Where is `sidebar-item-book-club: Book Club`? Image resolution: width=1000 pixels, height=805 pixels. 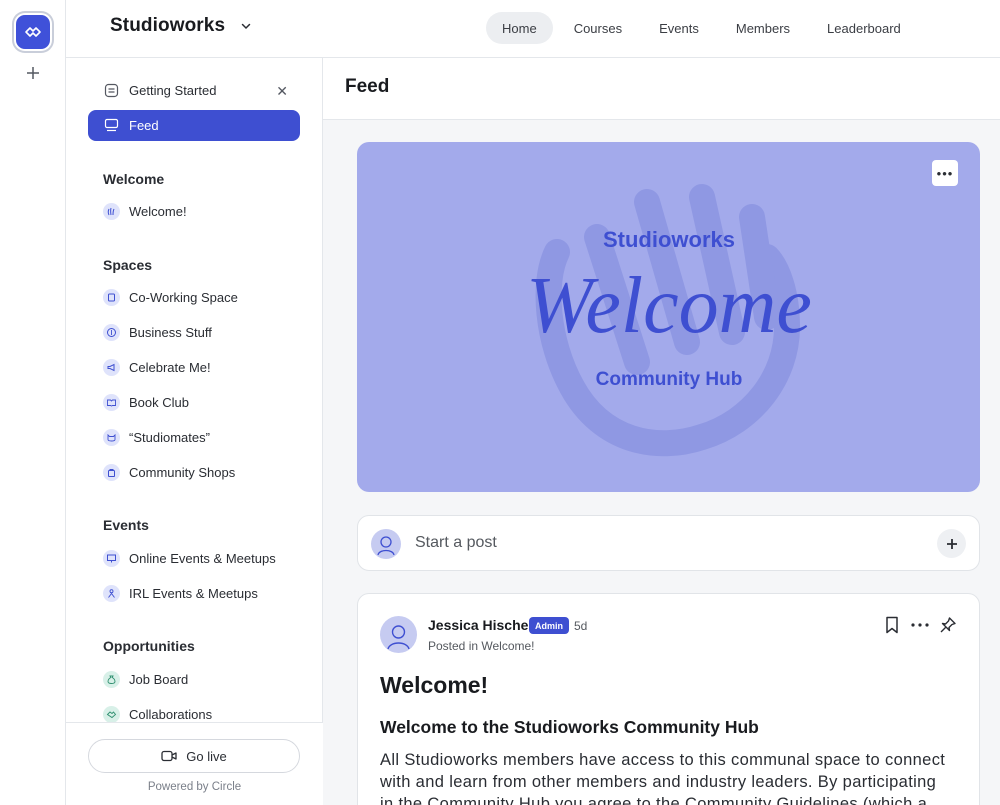
sidebar-item-book-club: Book Club is located at coordinates (194, 402).